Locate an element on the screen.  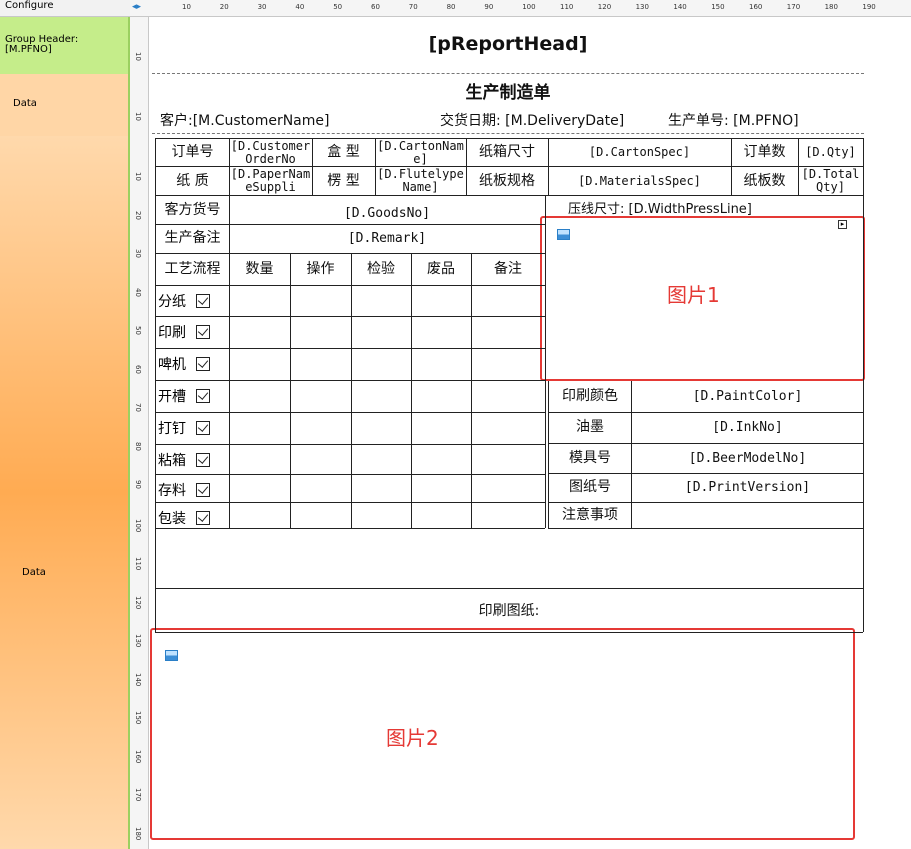
ruler-tick: 180 is located at coordinates (831, 7).